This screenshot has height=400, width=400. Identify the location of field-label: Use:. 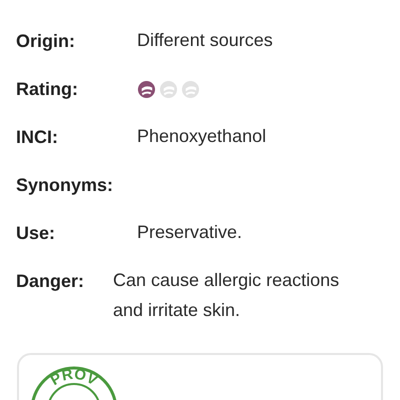
(36, 233).